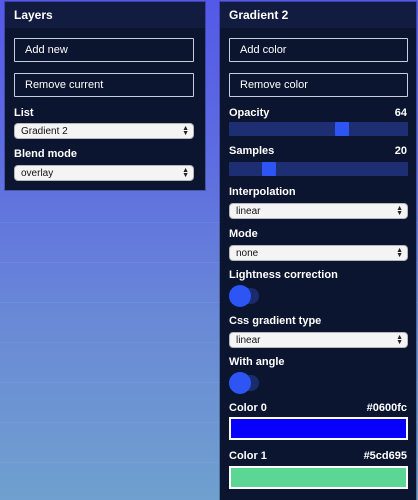  I want to click on css-gradient-type-select: linear ▲ ▼, so click(318, 340).